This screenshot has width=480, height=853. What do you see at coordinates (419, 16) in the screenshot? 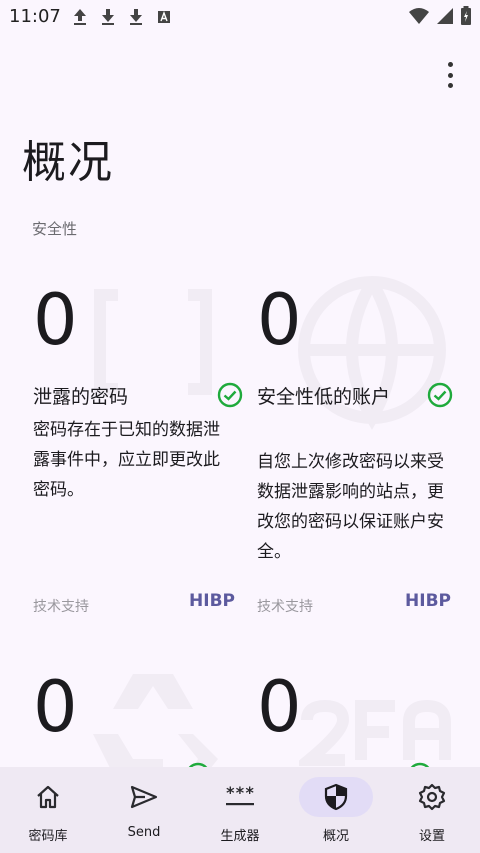
I see `wifi-icon` at bounding box center [419, 16].